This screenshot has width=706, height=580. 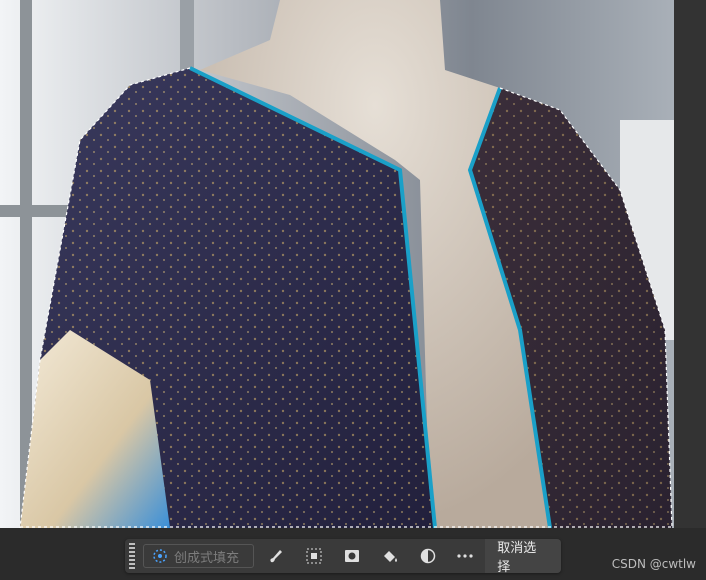 I want to click on fill-bucket-icon, so click(x=390, y=556).